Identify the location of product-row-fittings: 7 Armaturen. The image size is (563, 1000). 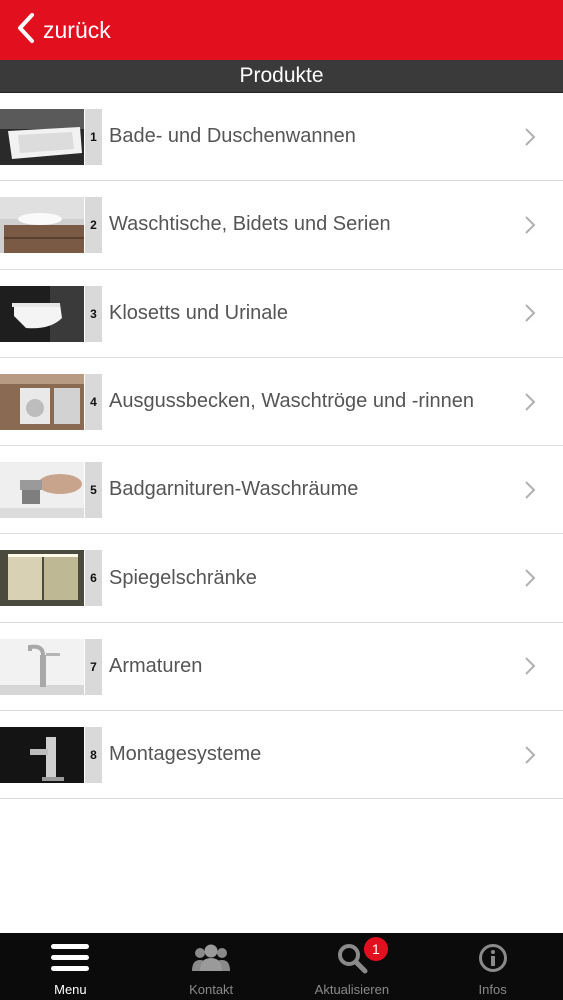
(281, 667).